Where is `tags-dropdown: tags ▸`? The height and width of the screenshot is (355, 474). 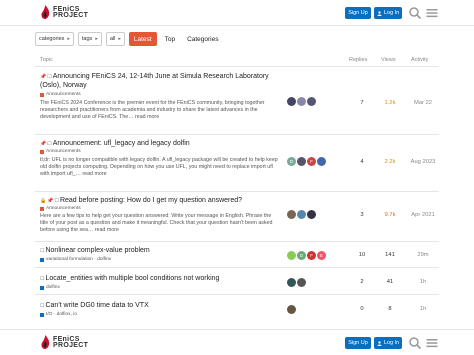 tags-dropdown: tags ▸ is located at coordinates (89, 39).